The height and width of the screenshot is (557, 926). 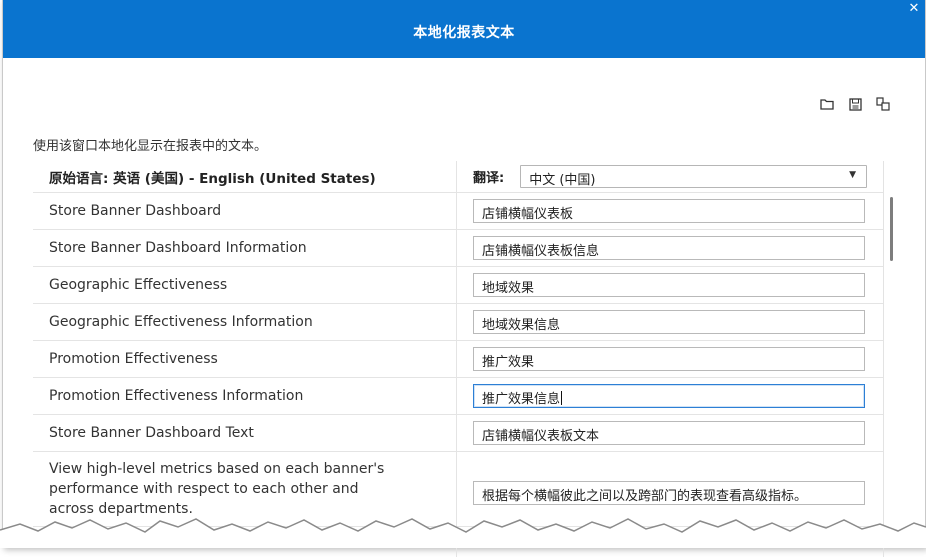 I want to click on folder-icon, so click(x=827, y=104).